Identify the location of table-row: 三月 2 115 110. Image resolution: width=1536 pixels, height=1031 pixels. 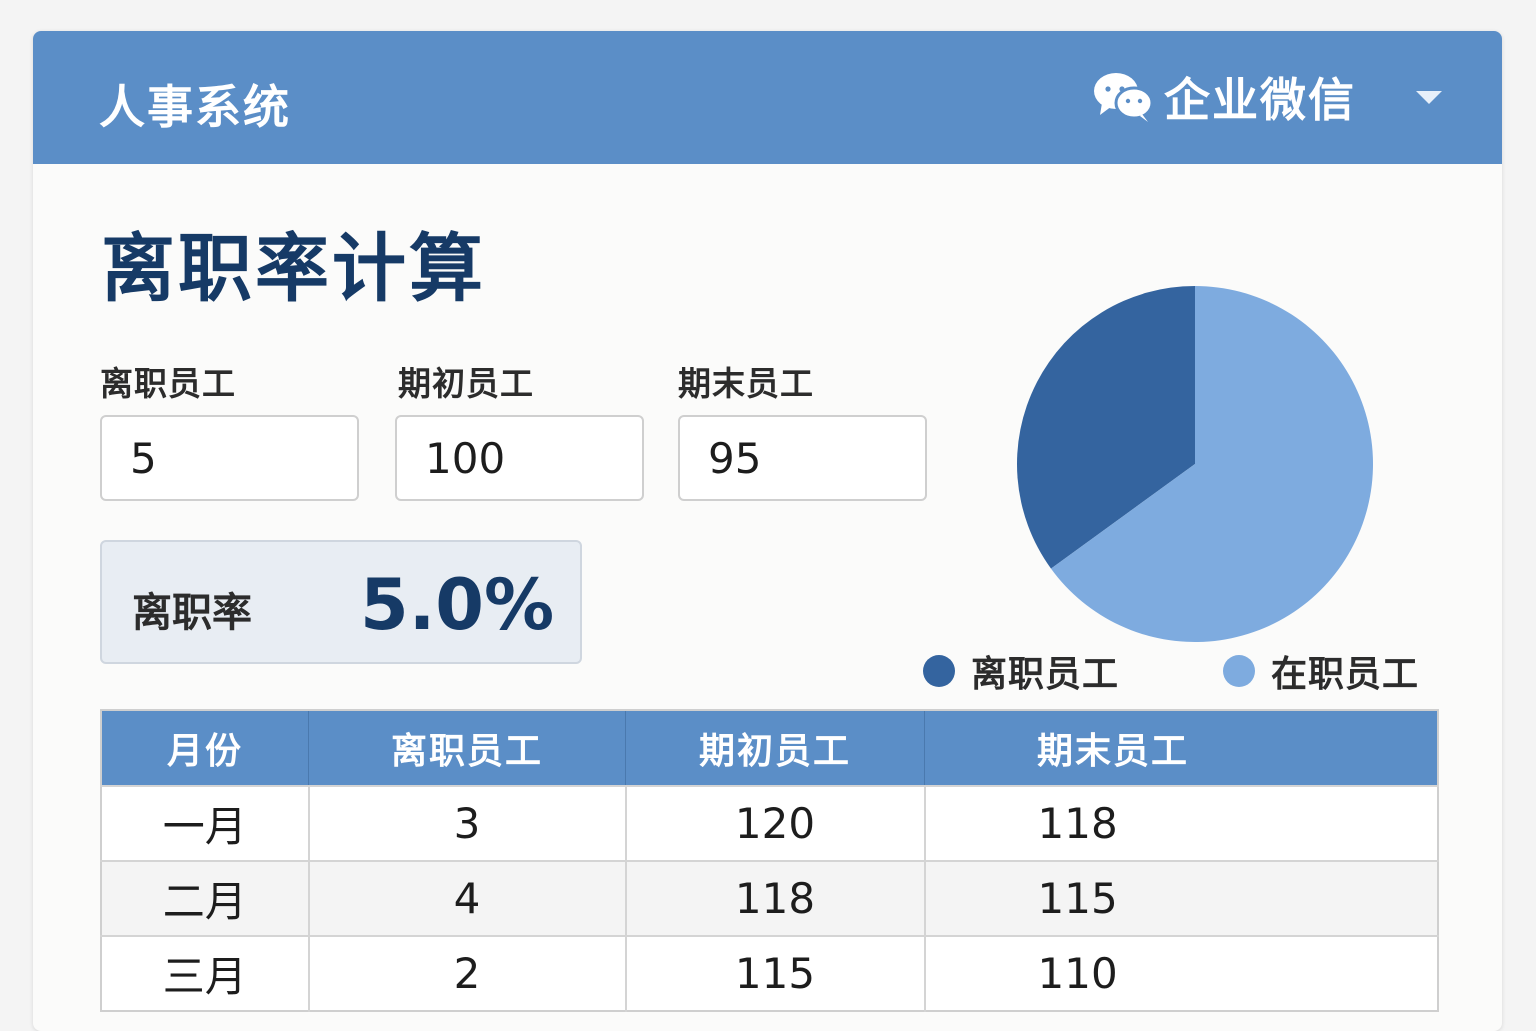
(769, 973).